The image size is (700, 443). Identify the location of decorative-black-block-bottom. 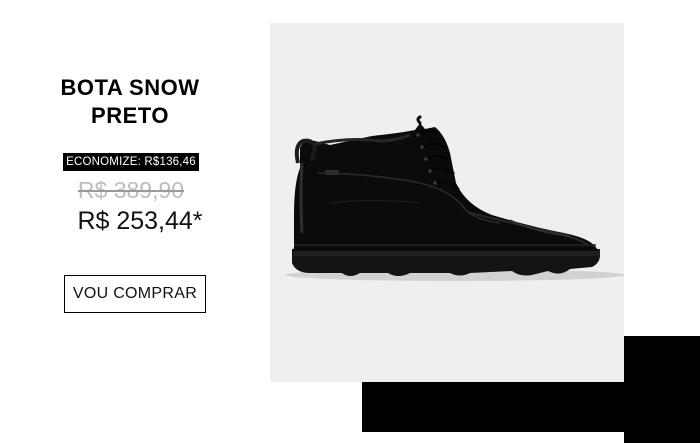
(531, 407).